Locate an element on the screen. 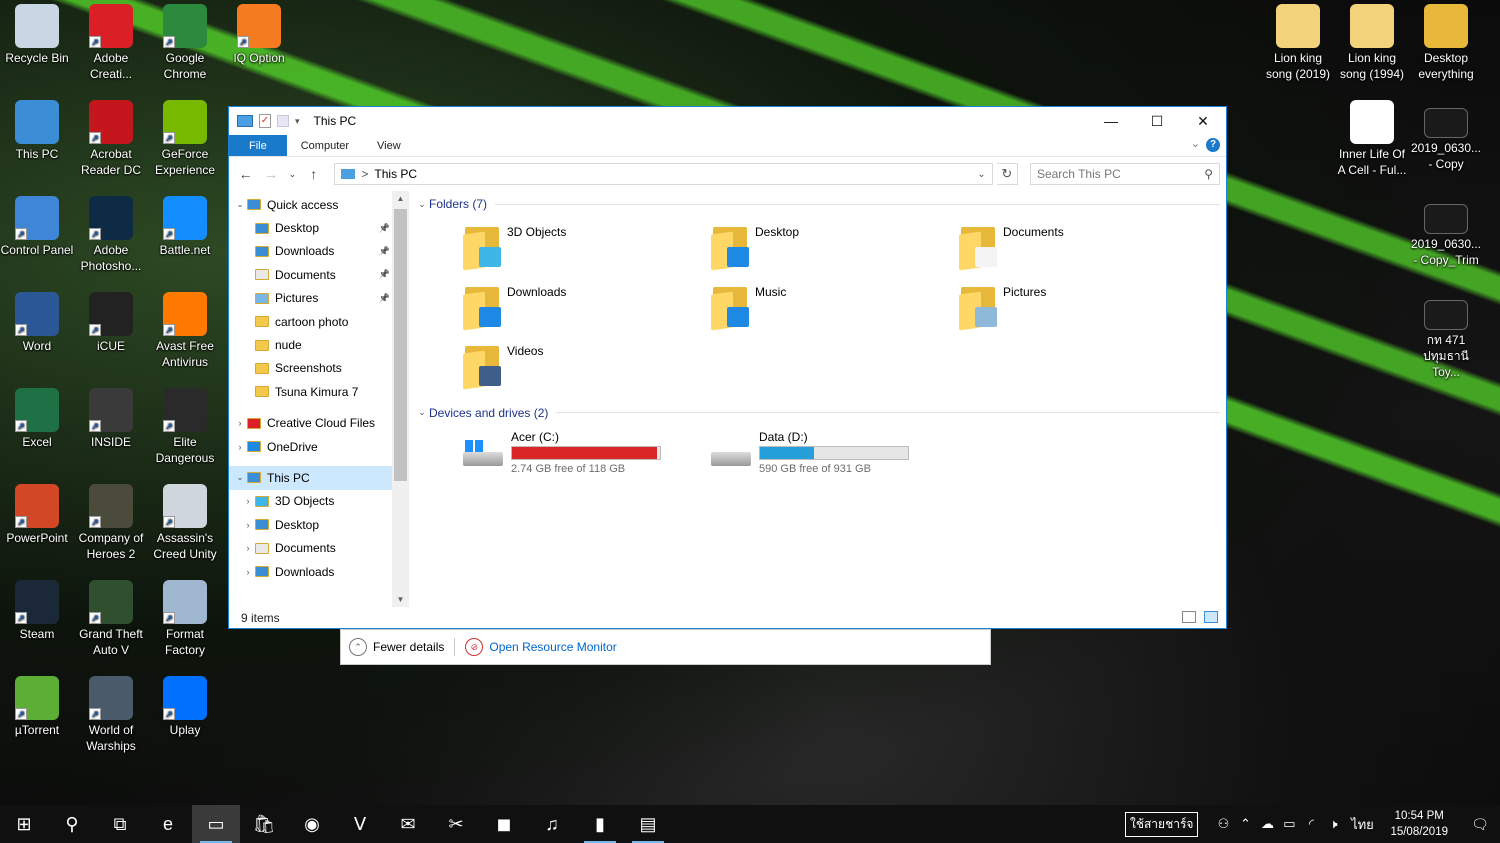  nav-item: › OneDrive is located at coordinates (310, 446).